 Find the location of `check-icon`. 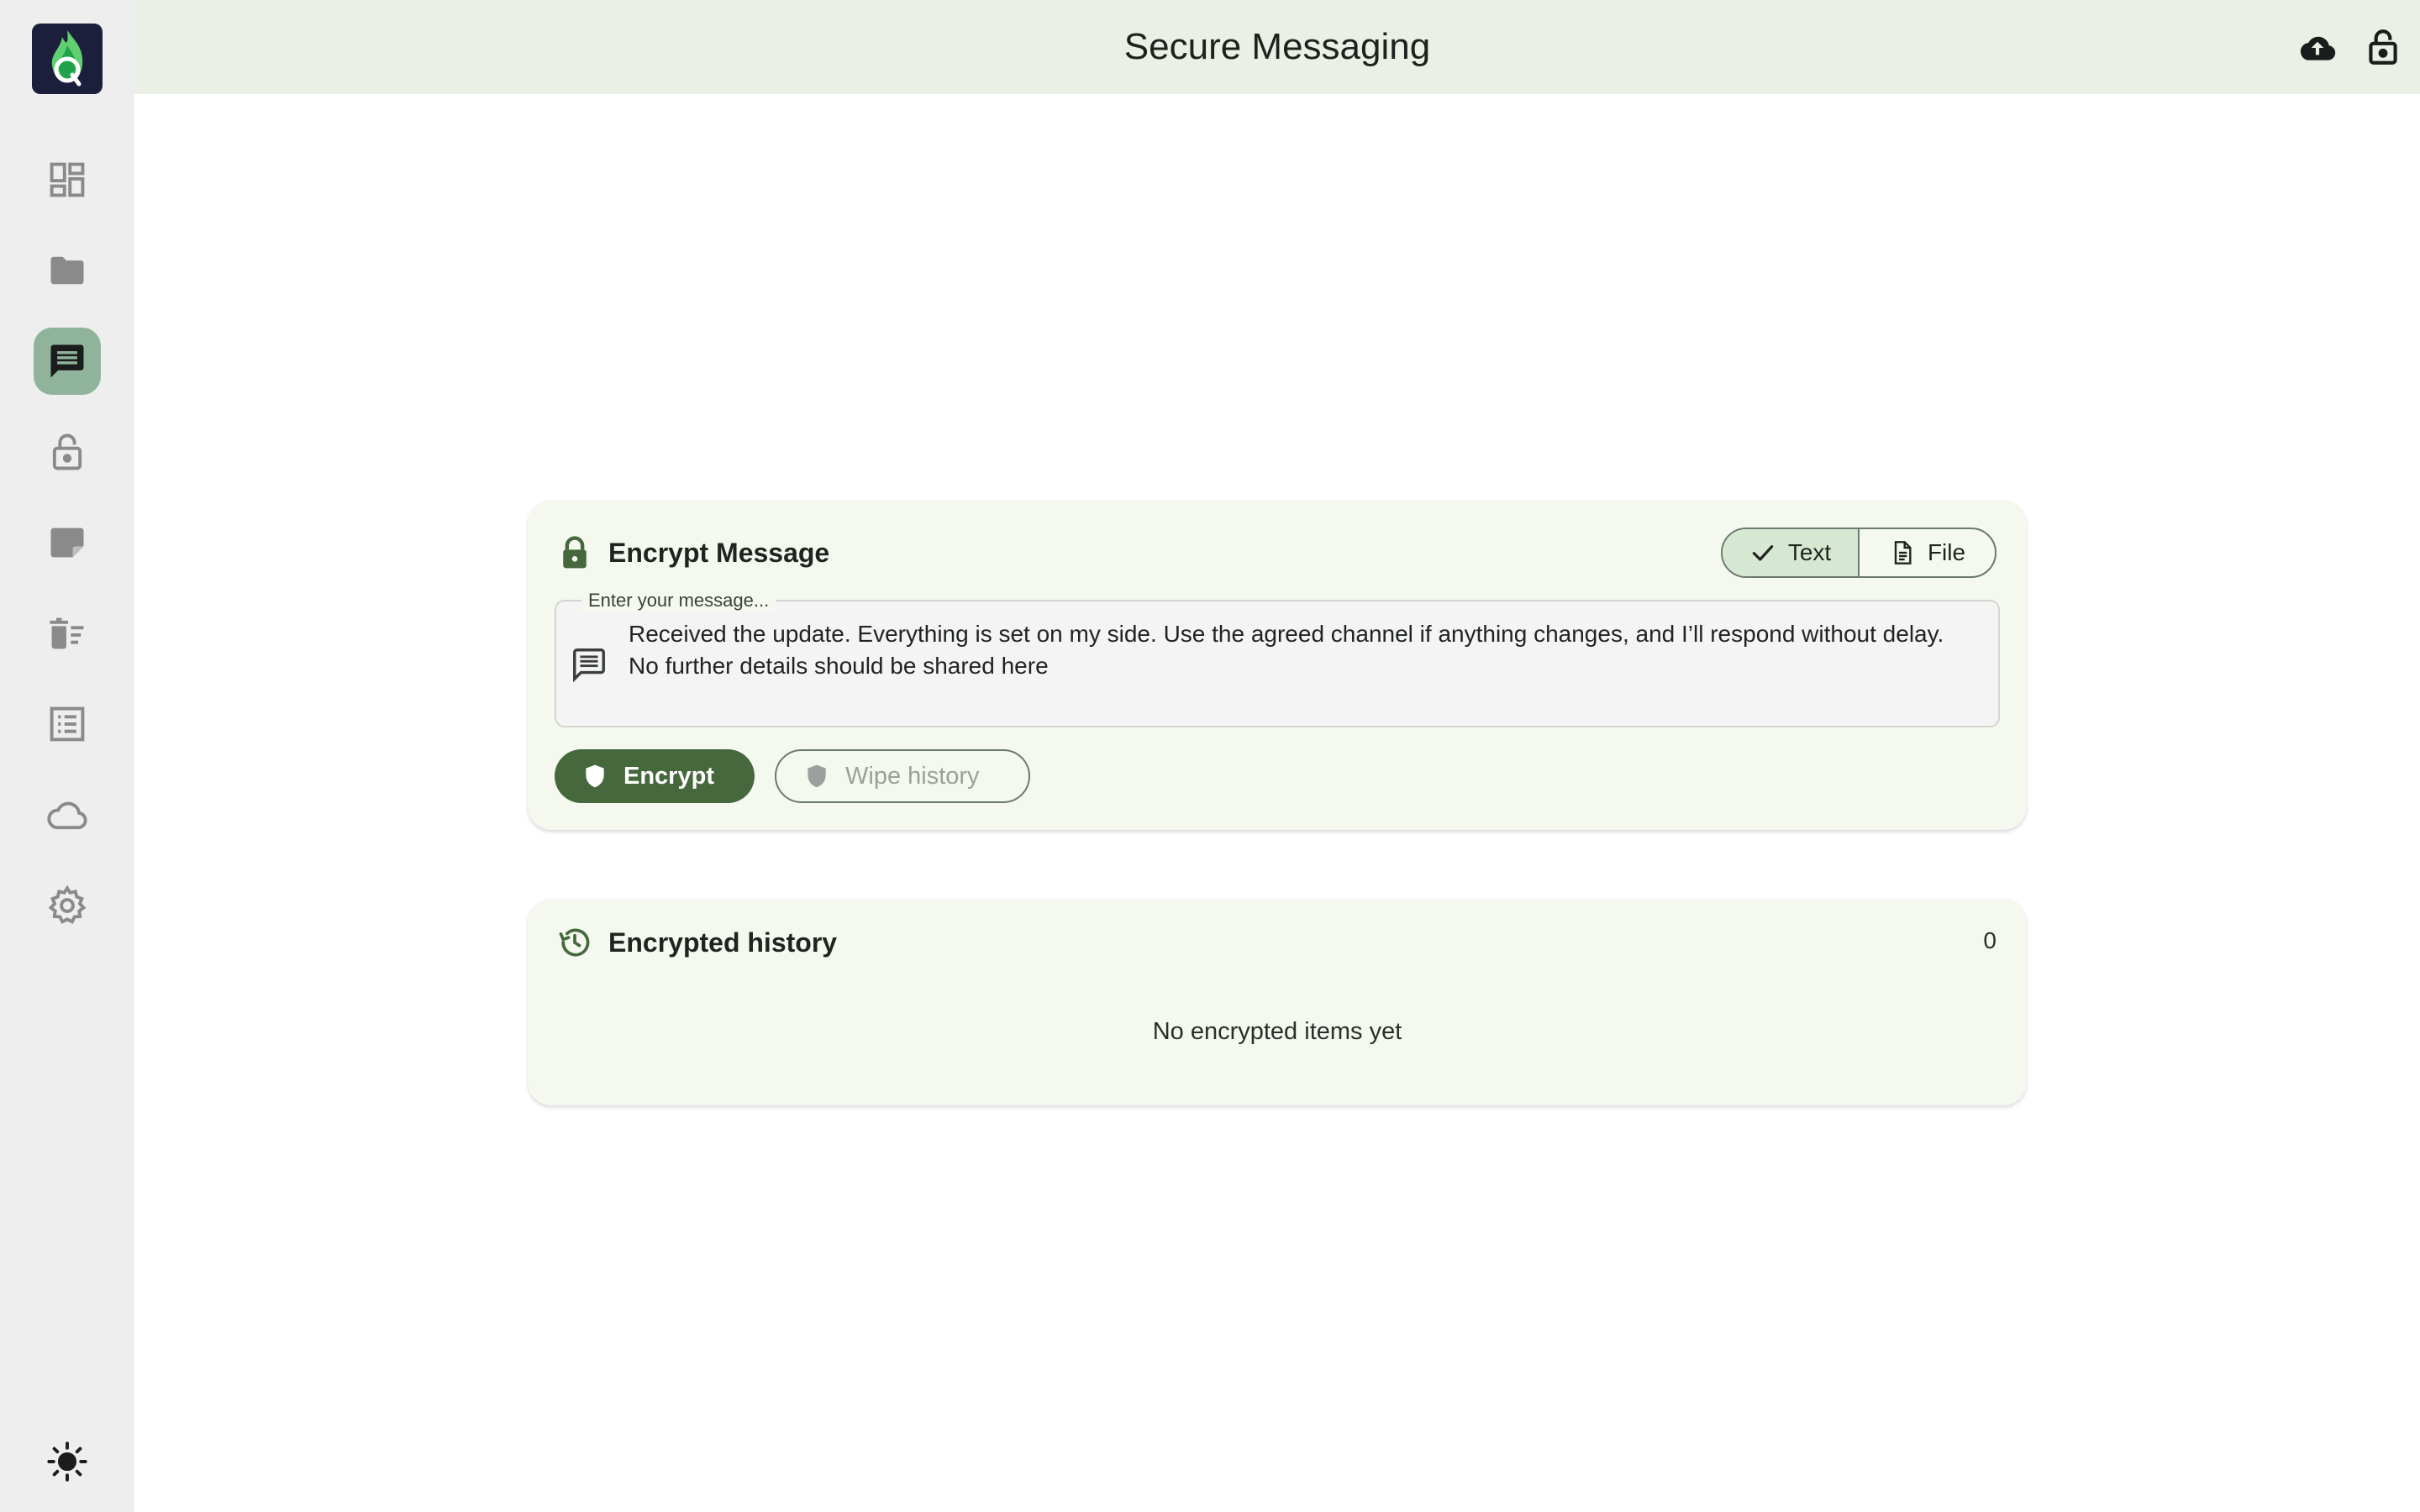

check-icon is located at coordinates (1763, 553).